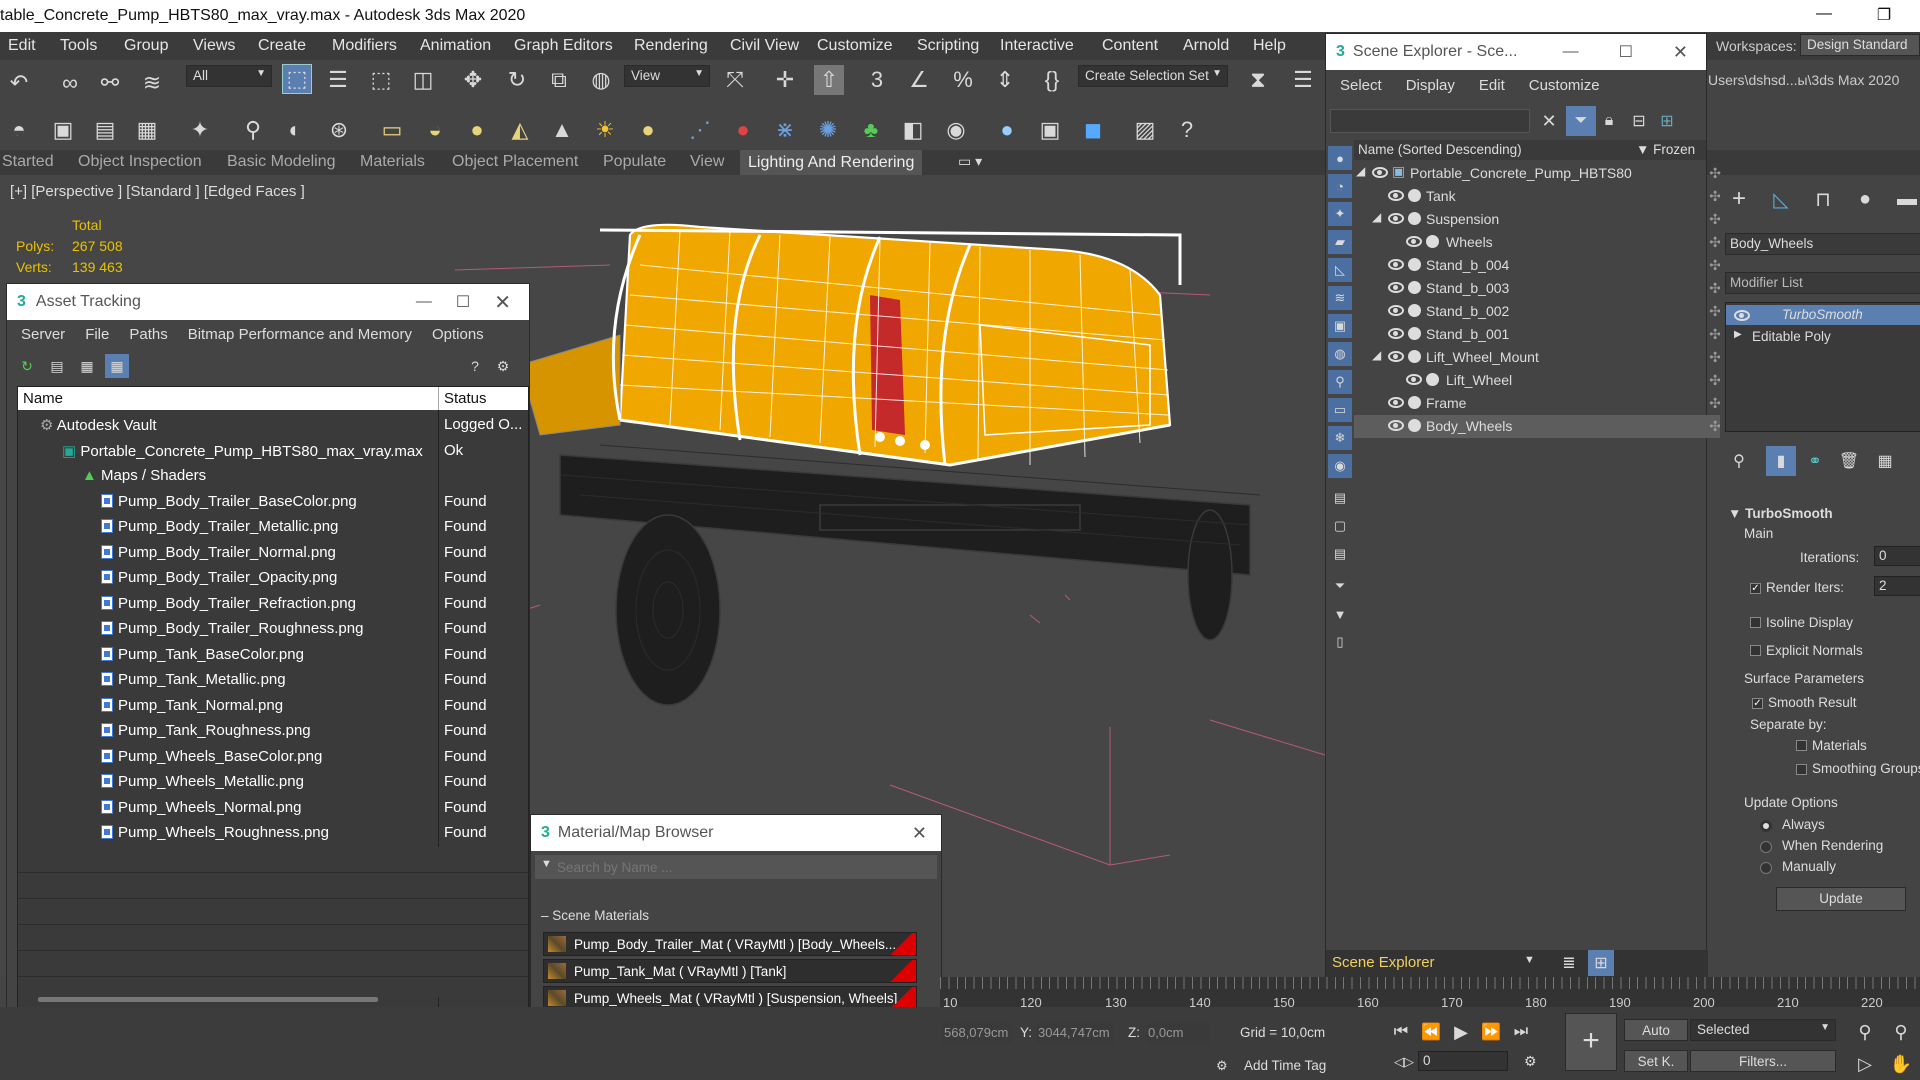 The height and width of the screenshot is (1080, 1920). Describe the element at coordinates (1609, 121) in the screenshot. I see `lock-icon: 🔒︎` at that location.